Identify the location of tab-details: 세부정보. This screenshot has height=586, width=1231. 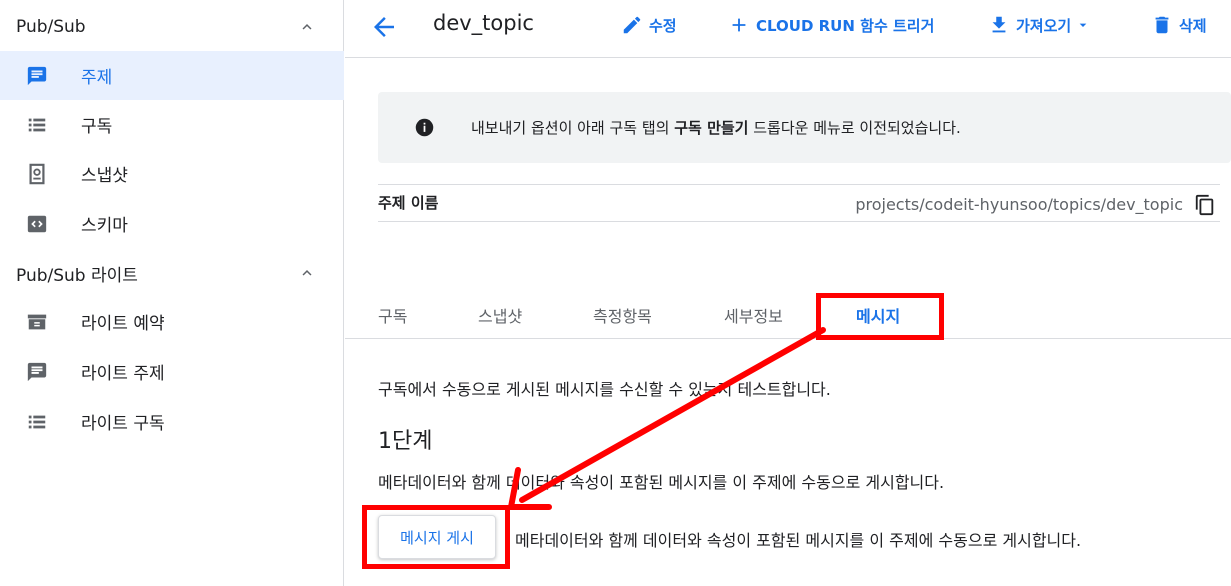
(753, 315).